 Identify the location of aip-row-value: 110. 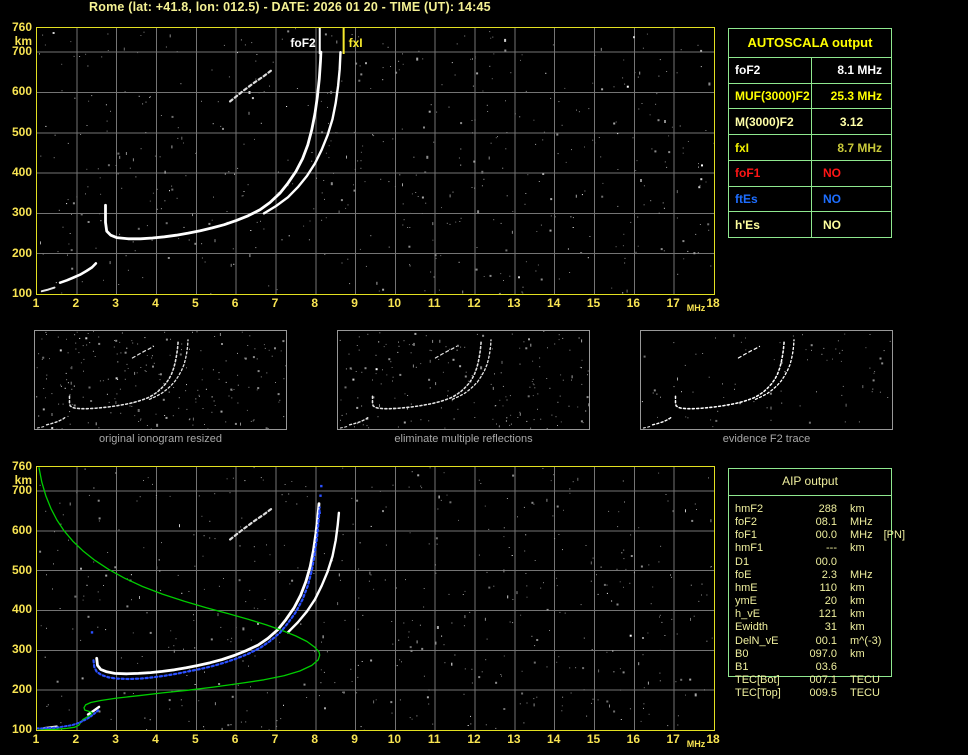
(828, 587).